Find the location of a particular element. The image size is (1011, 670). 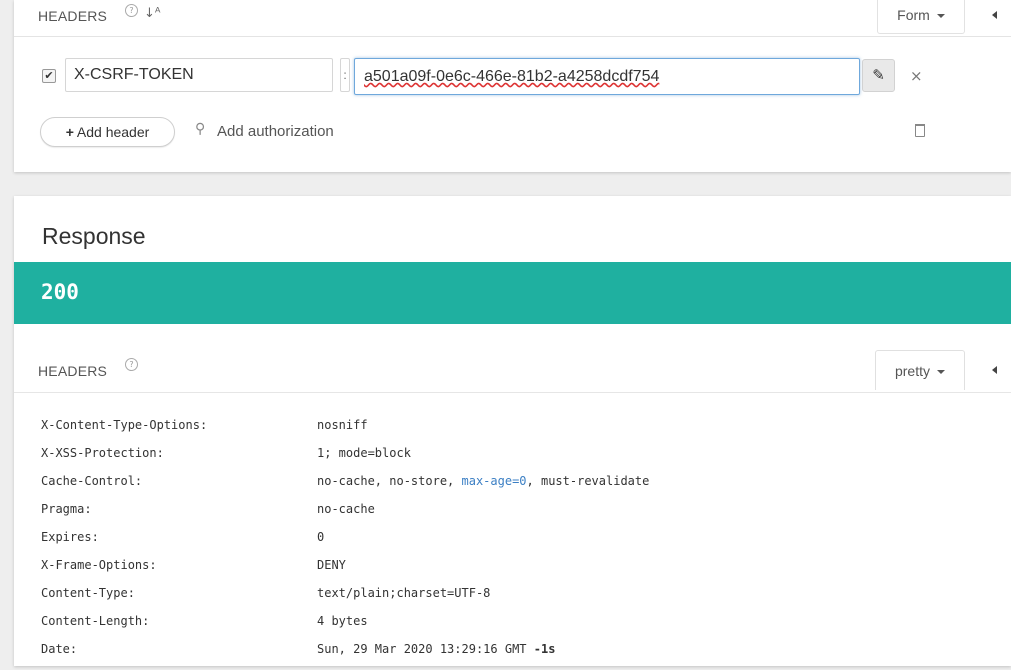

response-format-label: pretty is located at coordinates (912, 371).